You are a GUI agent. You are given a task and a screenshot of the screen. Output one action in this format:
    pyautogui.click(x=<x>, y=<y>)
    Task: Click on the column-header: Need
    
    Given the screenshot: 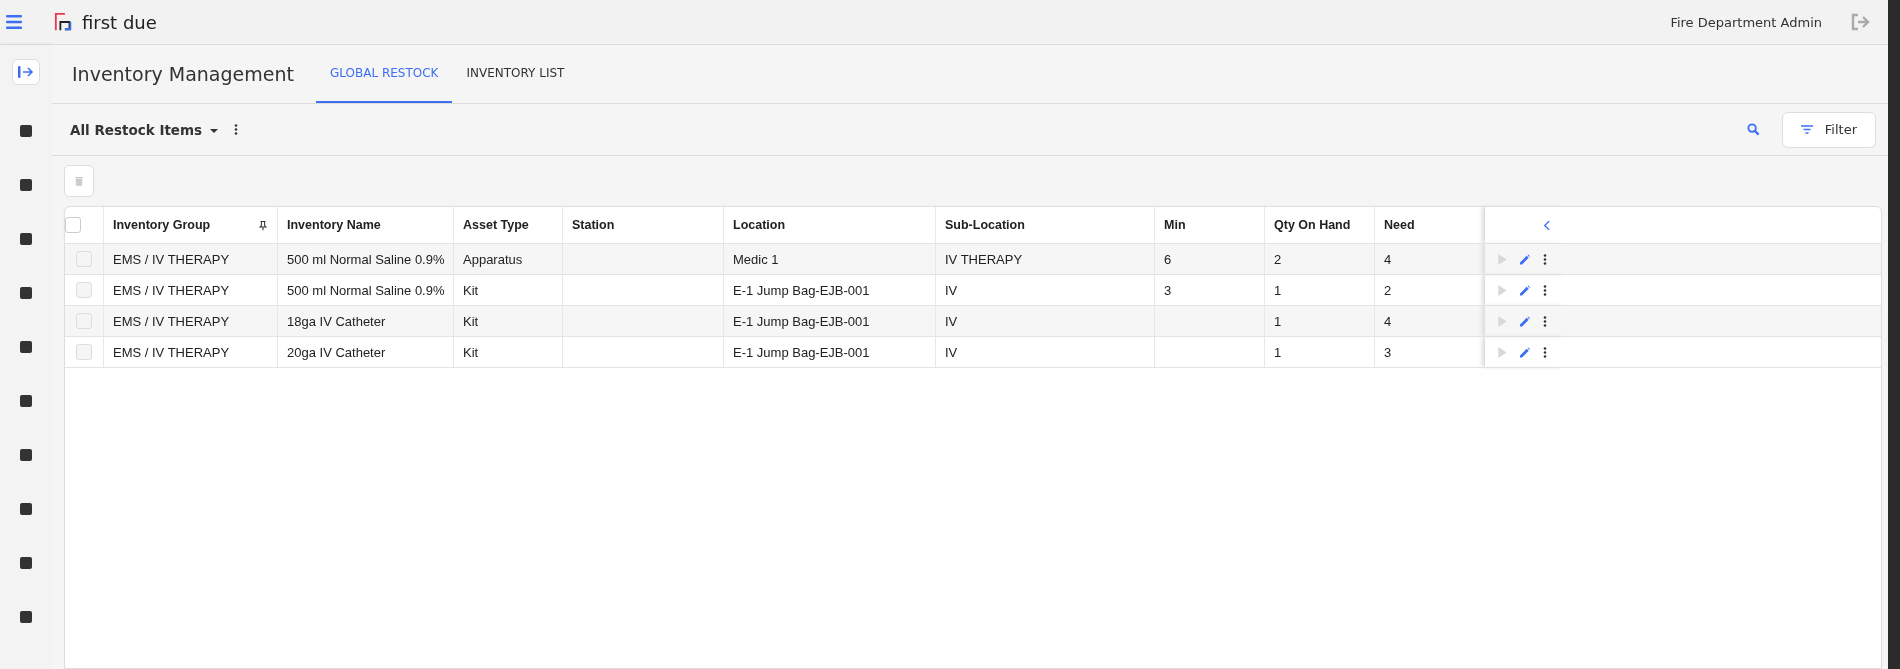 What is the action you would take?
    pyautogui.click(x=1399, y=225)
    